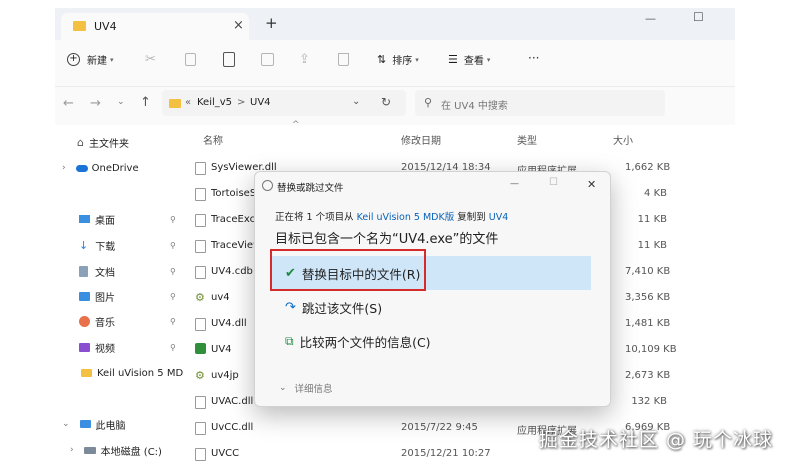  What do you see at coordinates (103, 142) in the screenshot?
I see `sidebar-item-home: ⌂ 主文件夹` at bounding box center [103, 142].